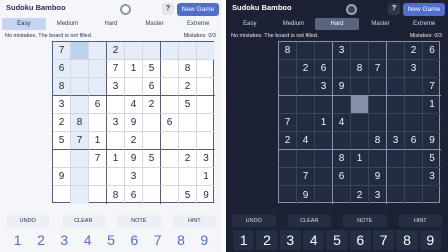 Image resolution: width=448 pixels, height=252 pixels. What do you see at coordinates (155, 24) in the screenshot?
I see `tab-master: Master` at bounding box center [155, 24].